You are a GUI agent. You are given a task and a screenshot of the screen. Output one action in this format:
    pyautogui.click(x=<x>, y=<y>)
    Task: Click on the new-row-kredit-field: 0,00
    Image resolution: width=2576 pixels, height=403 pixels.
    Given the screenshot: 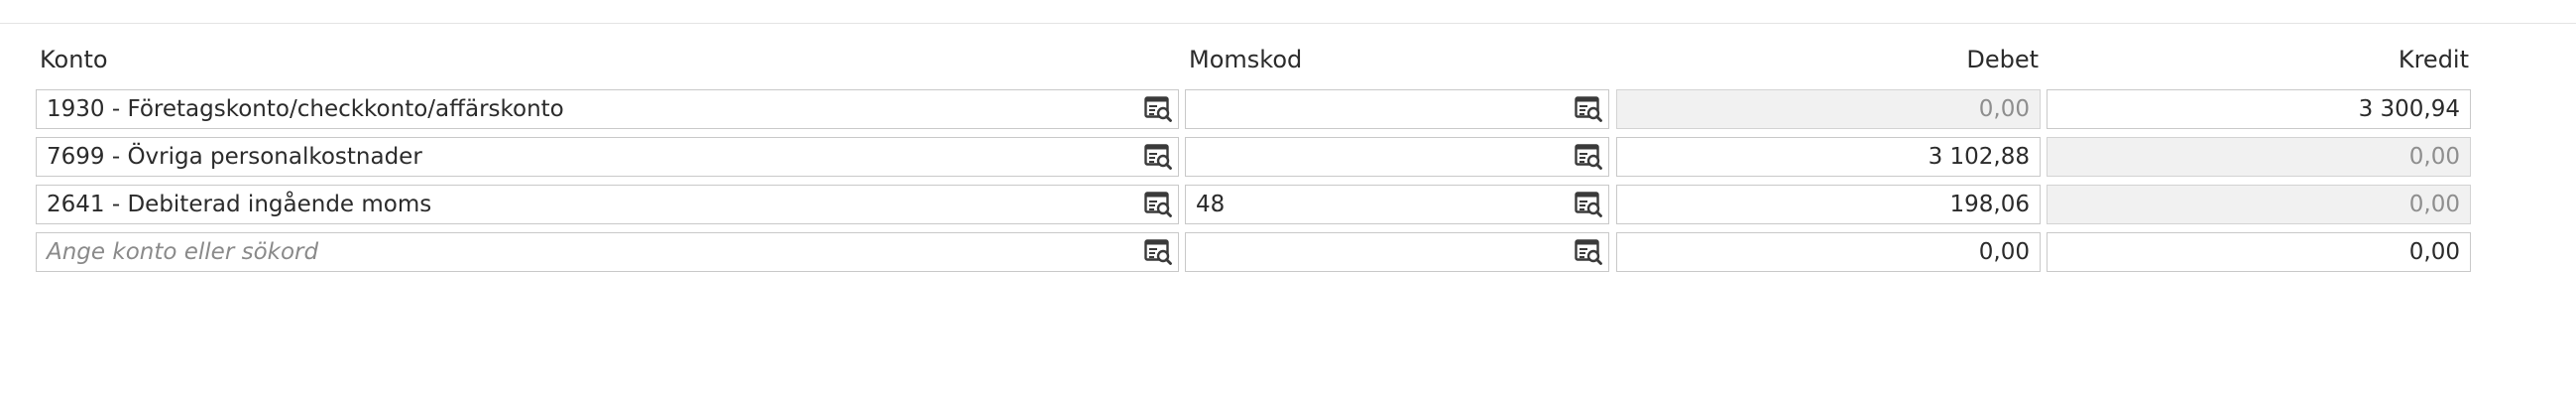 What is the action you would take?
    pyautogui.click(x=2259, y=252)
    